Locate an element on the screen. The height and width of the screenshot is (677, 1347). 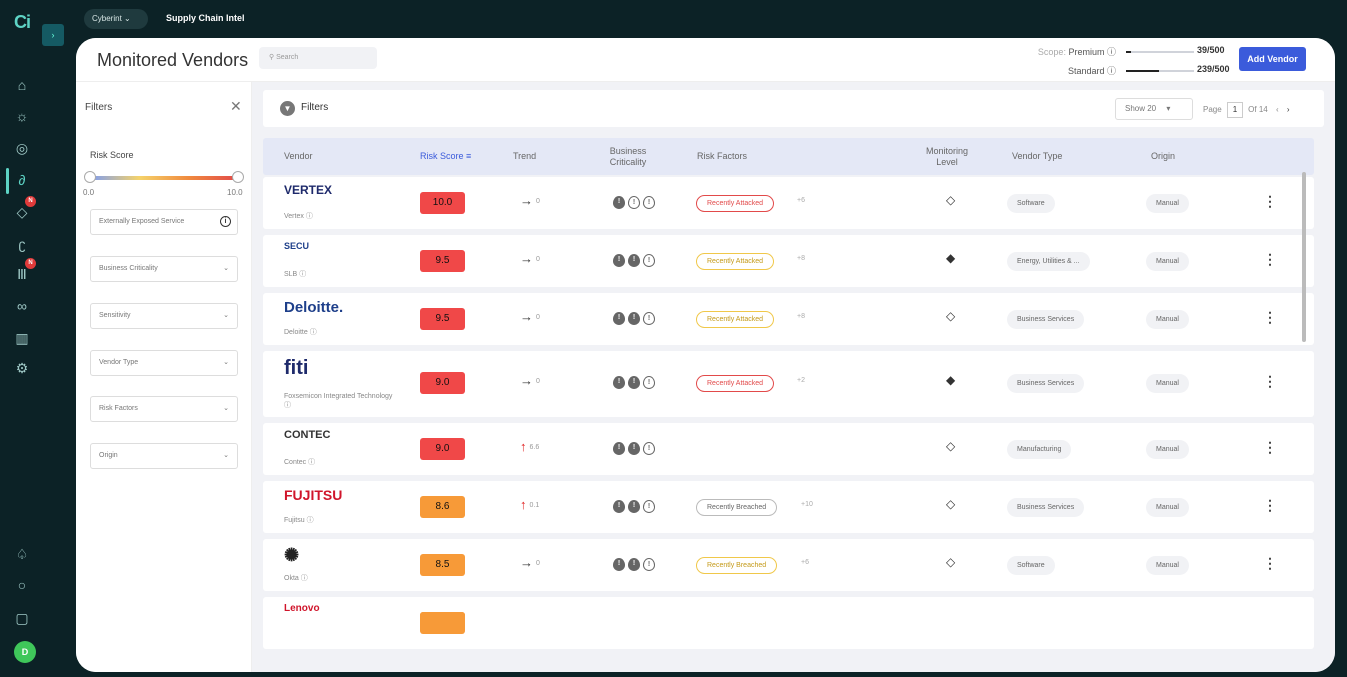
table-row: Lenovo is located at coordinates (788, 623).